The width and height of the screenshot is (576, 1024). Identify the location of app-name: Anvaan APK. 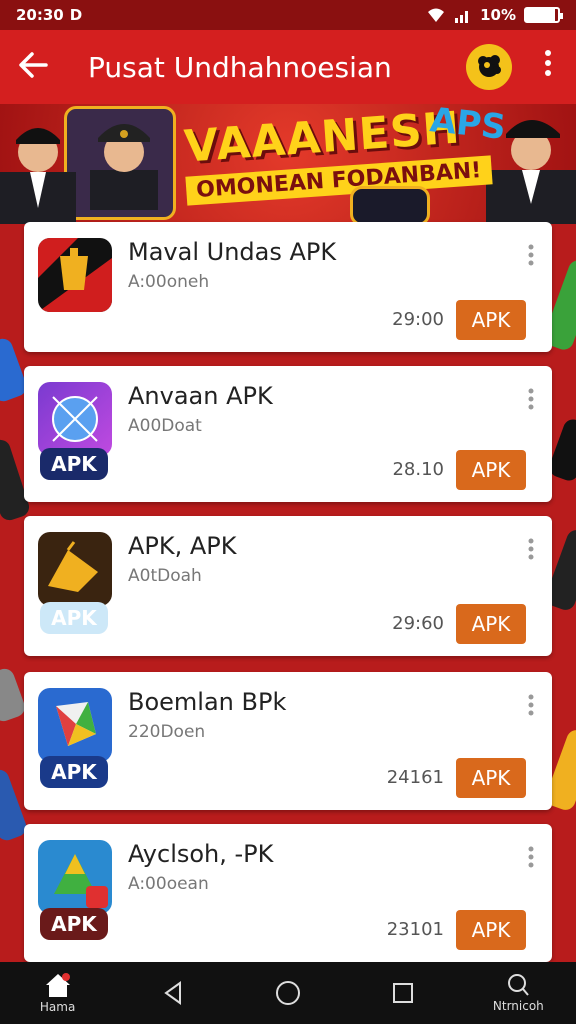
(200, 396).